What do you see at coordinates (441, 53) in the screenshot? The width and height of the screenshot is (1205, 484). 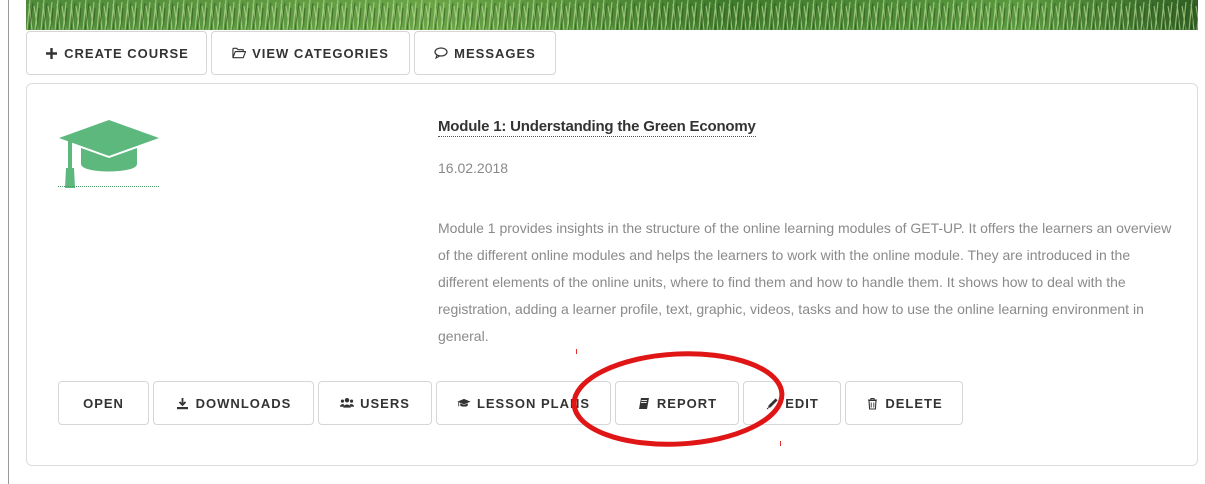 I see `chat-bubble-icon` at bounding box center [441, 53].